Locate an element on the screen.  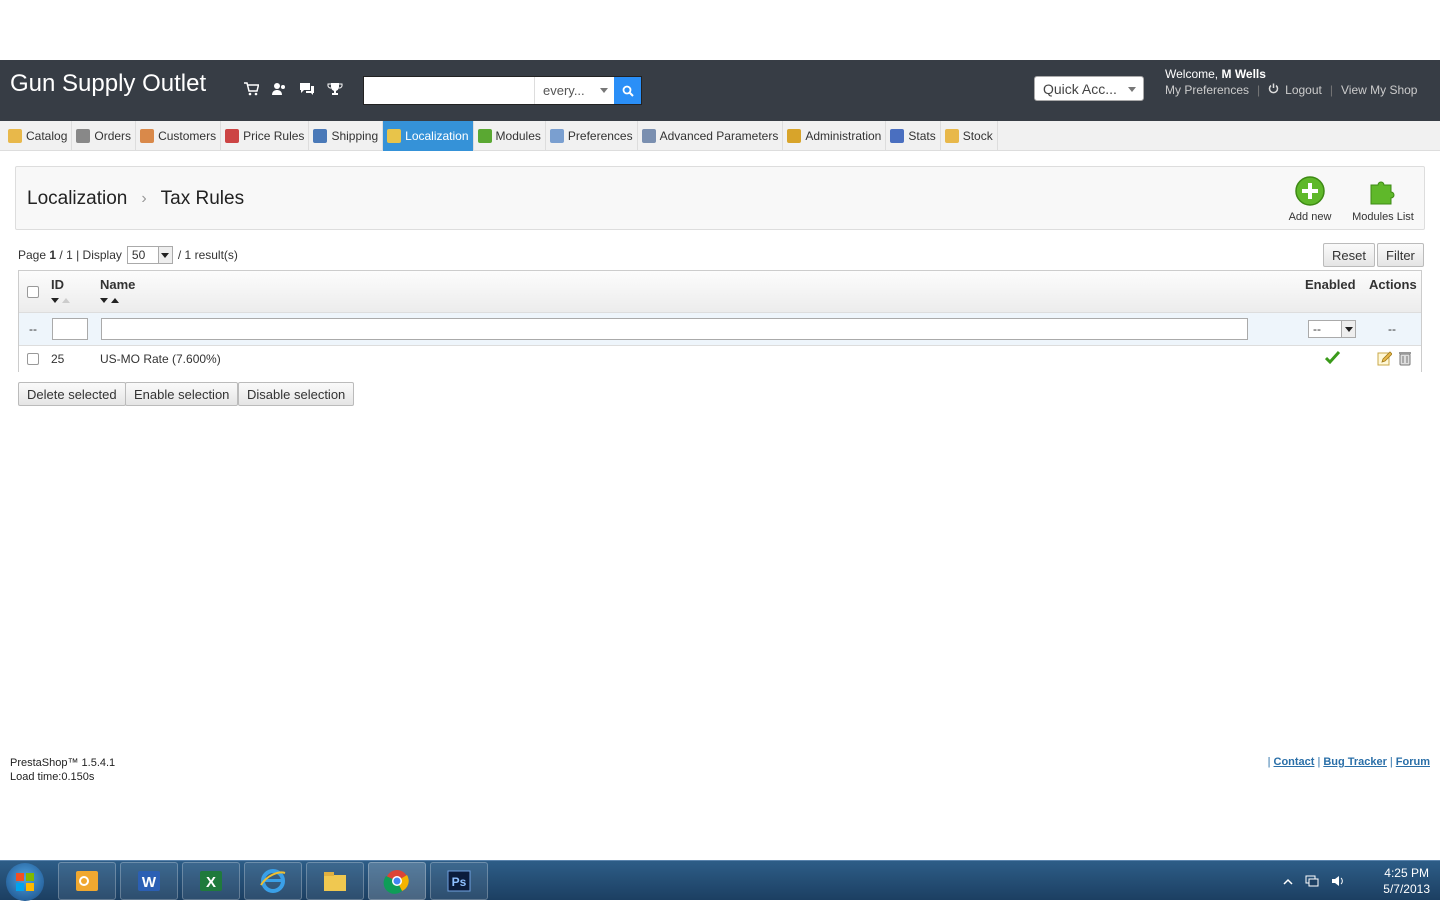
tab-label: Stats is located at coordinates (922, 136).